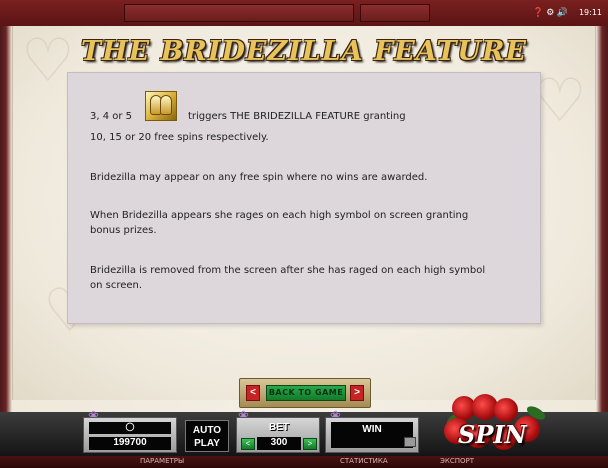 The width and height of the screenshot is (608, 468). Describe the element at coordinates (179, 137) in the screenshot. I see `info-line1-cont: 10, 15 or 20 free spins respectively.` at that location.